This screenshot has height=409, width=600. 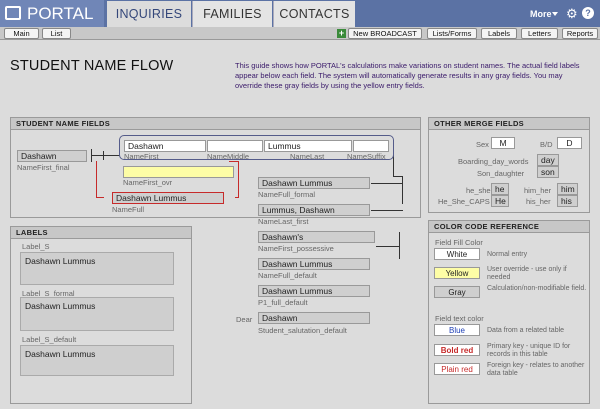 I want to click on name-first-label: NameFirst, so click(x=141, y=156).